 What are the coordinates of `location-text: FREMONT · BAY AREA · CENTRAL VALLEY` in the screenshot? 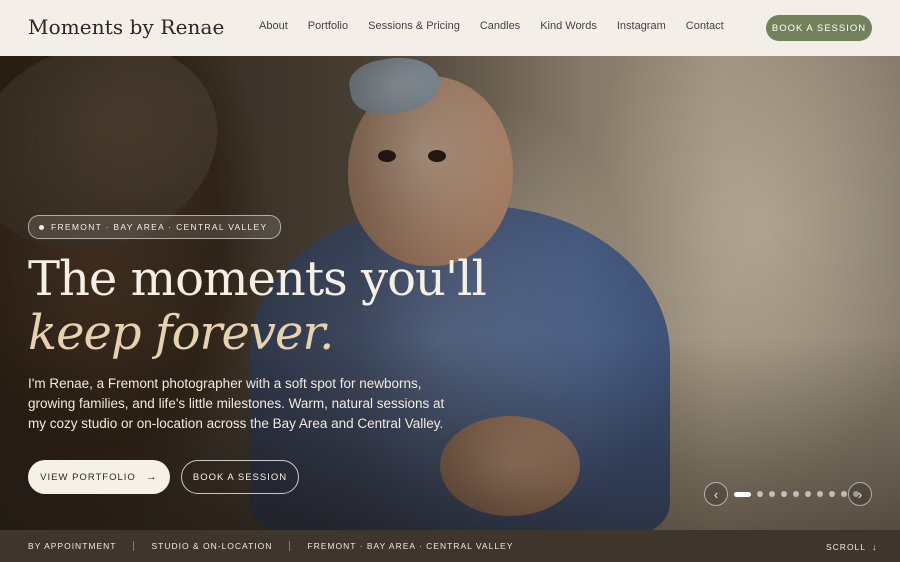 It's located at (159, 227).